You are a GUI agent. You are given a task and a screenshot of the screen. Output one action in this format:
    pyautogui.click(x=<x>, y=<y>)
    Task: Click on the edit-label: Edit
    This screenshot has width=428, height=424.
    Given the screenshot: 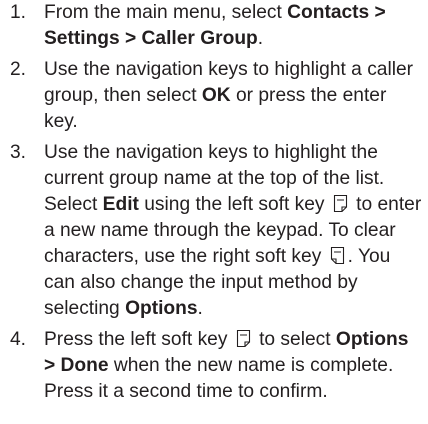 What is the action you would take?
    pyautogui.click(x=120, y=204)
    